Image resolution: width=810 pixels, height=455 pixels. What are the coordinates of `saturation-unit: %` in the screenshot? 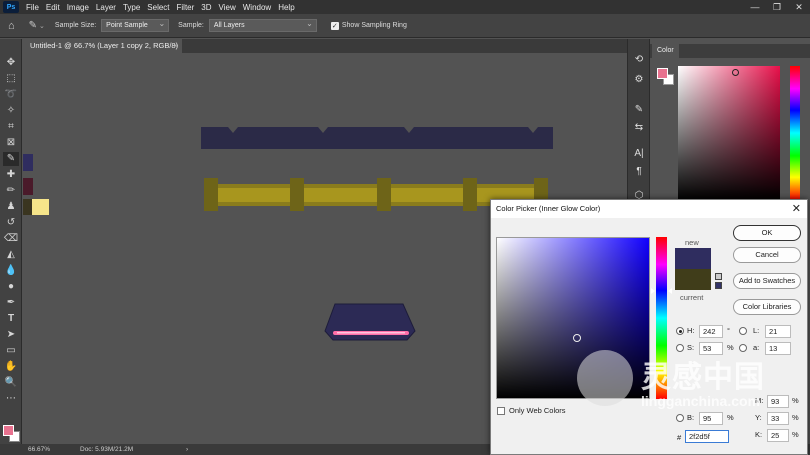 It's located at (730, 347).